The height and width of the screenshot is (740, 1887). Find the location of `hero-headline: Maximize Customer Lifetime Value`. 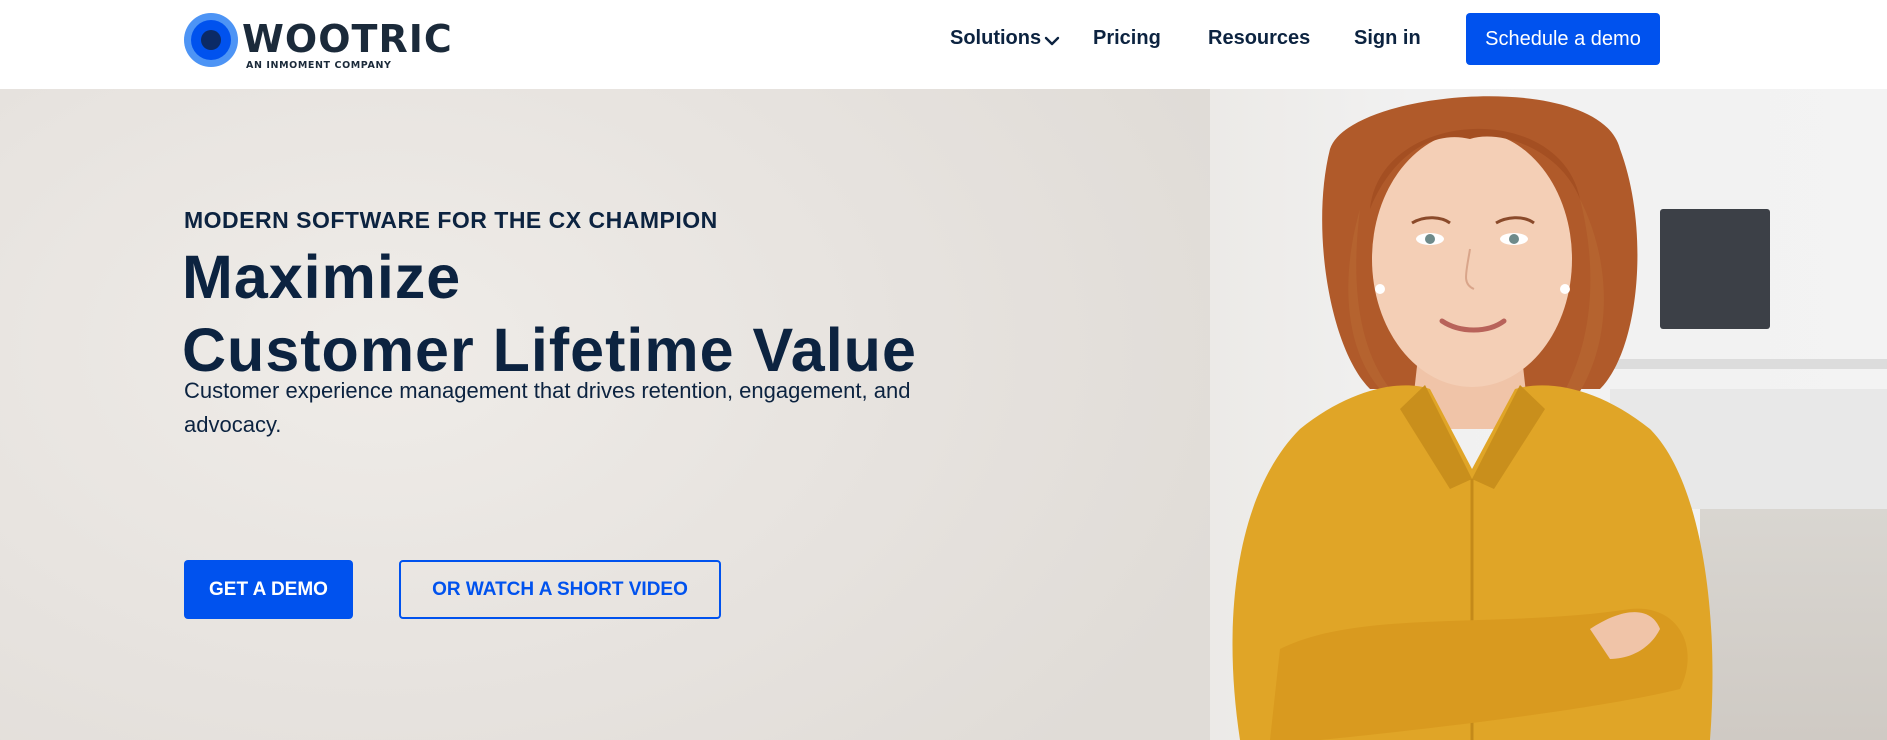

hero-headline: Maximize Customer Lifetime Value is located at coordinates (549, 314).